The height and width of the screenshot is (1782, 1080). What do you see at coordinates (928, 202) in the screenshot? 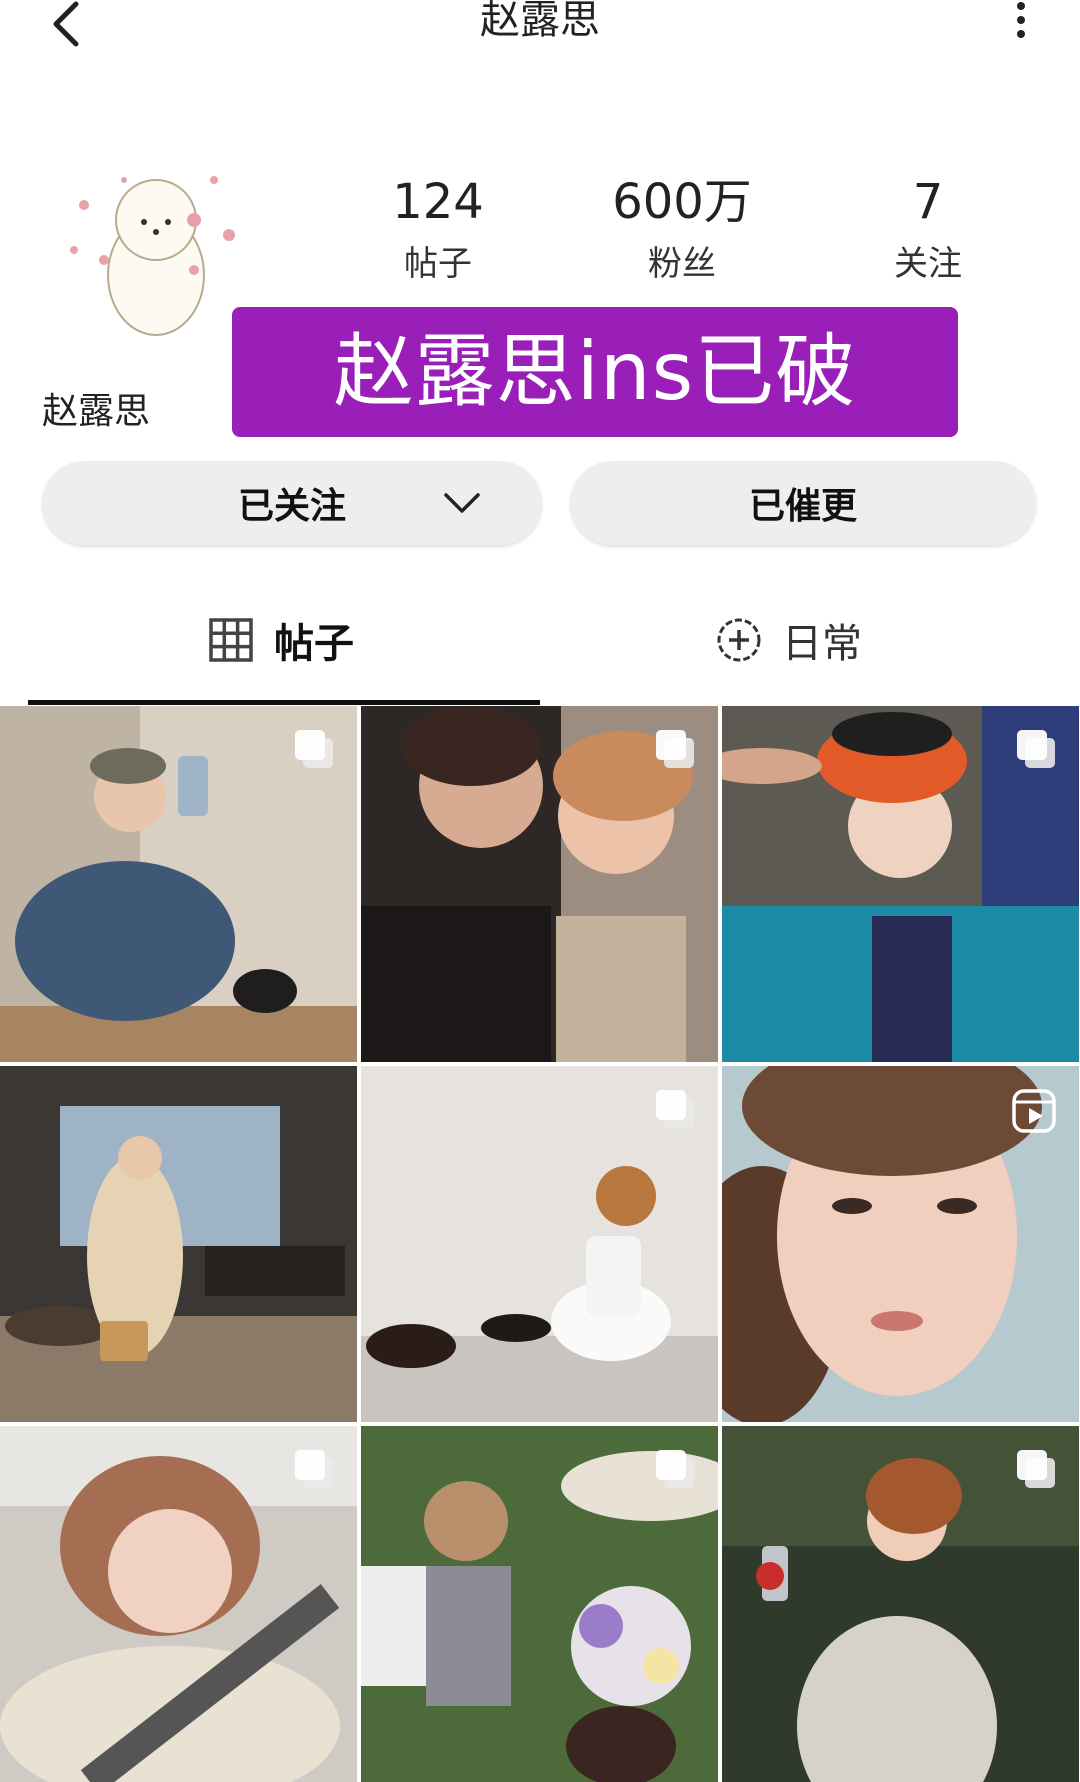
I see `stat-value: 7` at bounding box center [928, 202].